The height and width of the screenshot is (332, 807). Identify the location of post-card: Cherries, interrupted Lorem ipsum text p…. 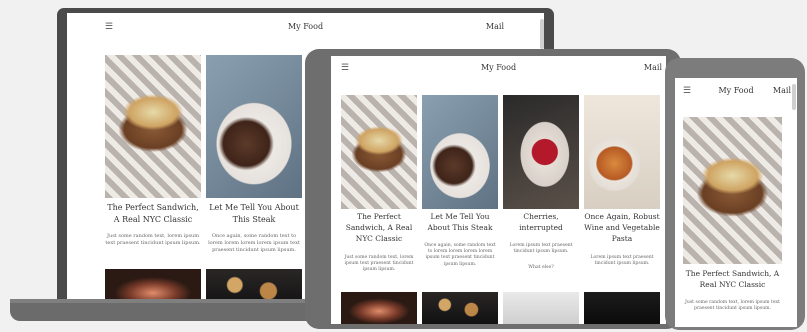
(541, 190).